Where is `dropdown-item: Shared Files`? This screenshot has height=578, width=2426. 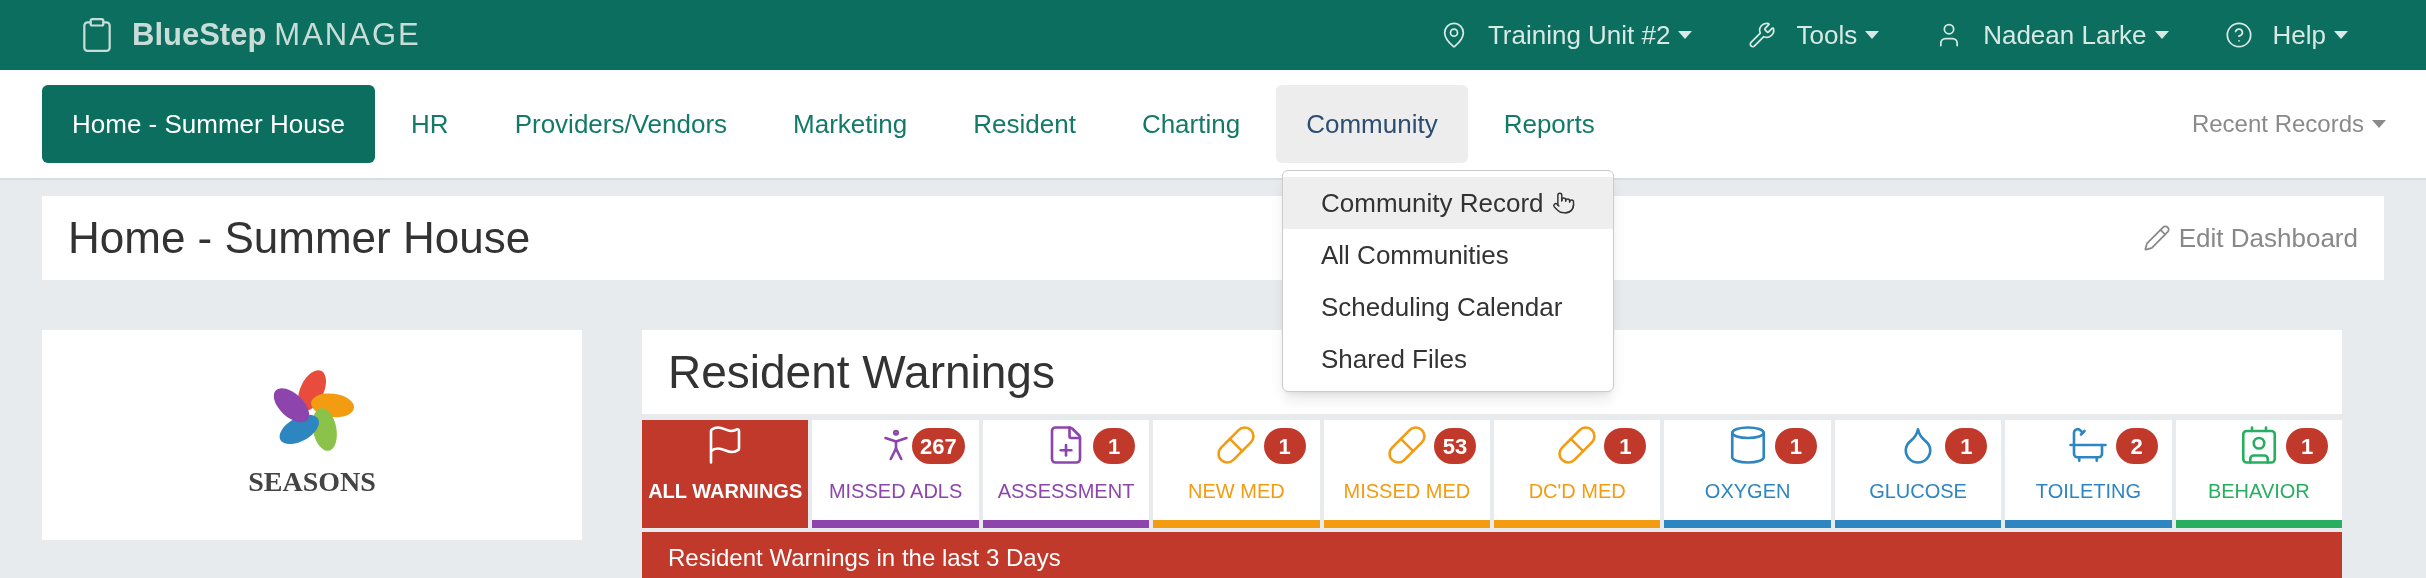
dropdown-item: Shared Files is located at coordinates (1448, 359).